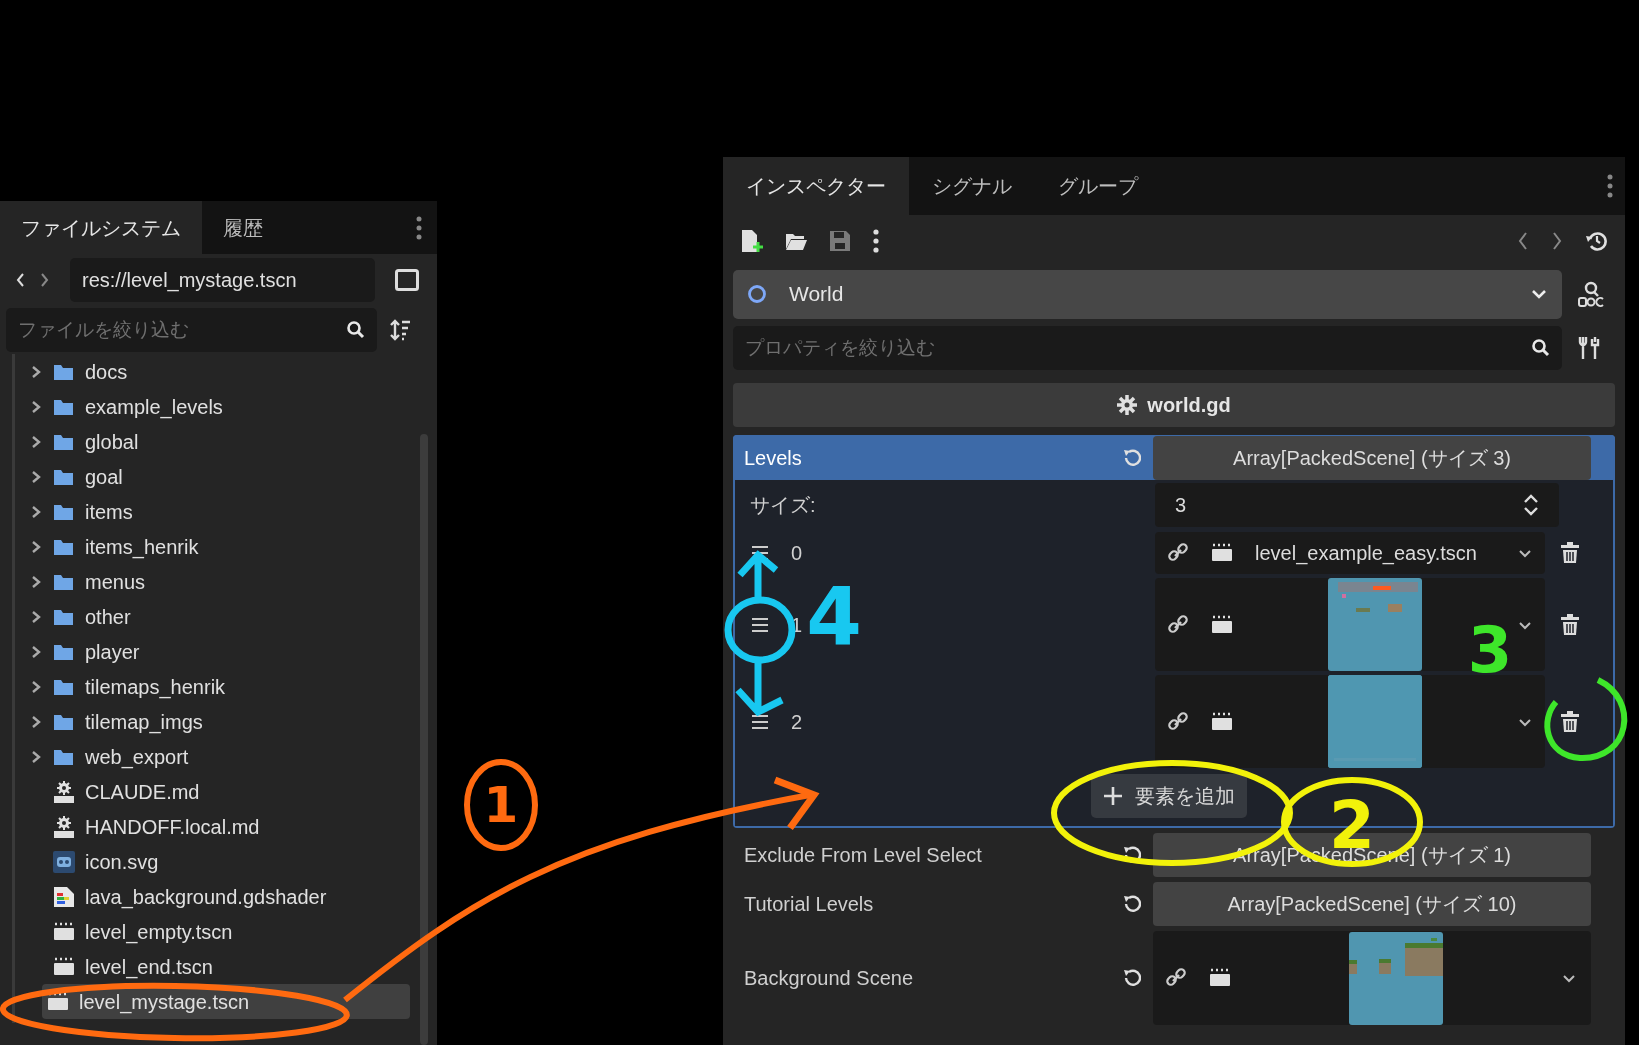  I want to click on tree-item: tilemap_imgs, so click(220, 721).